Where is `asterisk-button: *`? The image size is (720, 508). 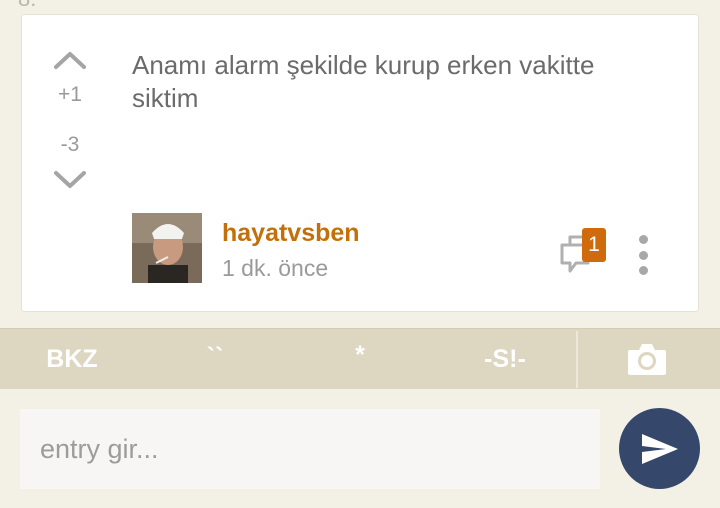
asterisk-button: * is located at coordinates (360, 359).